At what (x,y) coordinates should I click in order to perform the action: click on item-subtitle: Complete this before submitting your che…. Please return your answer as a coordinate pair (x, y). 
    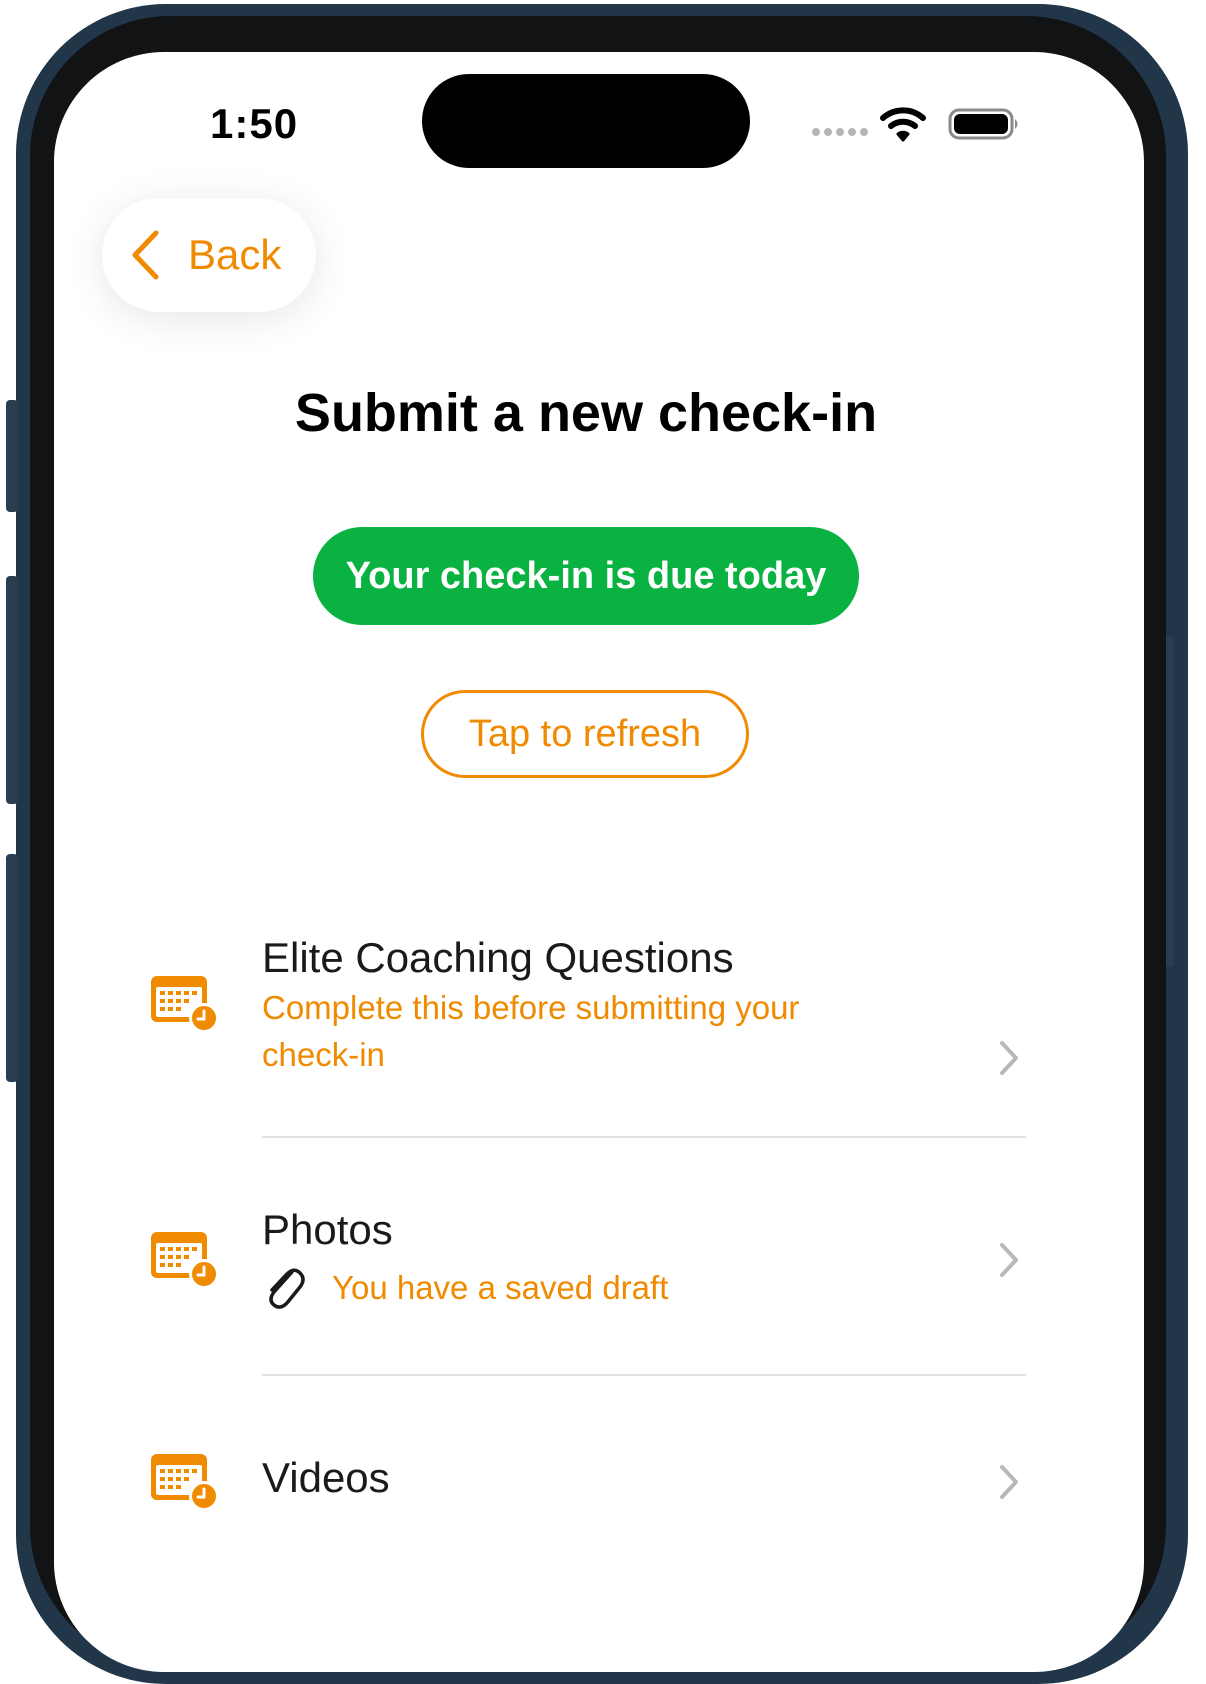
    Looking at the image, I should click on (531, 1031).